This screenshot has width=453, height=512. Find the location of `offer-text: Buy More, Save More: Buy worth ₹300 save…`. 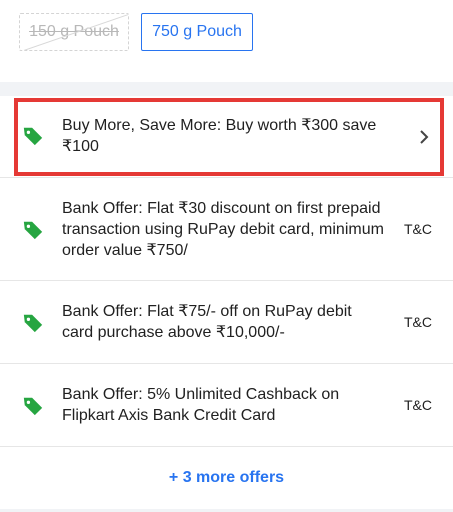

offer-text: Buy More, Save More: Buy worth ₹300 save… is located at coordinates (219, 136).